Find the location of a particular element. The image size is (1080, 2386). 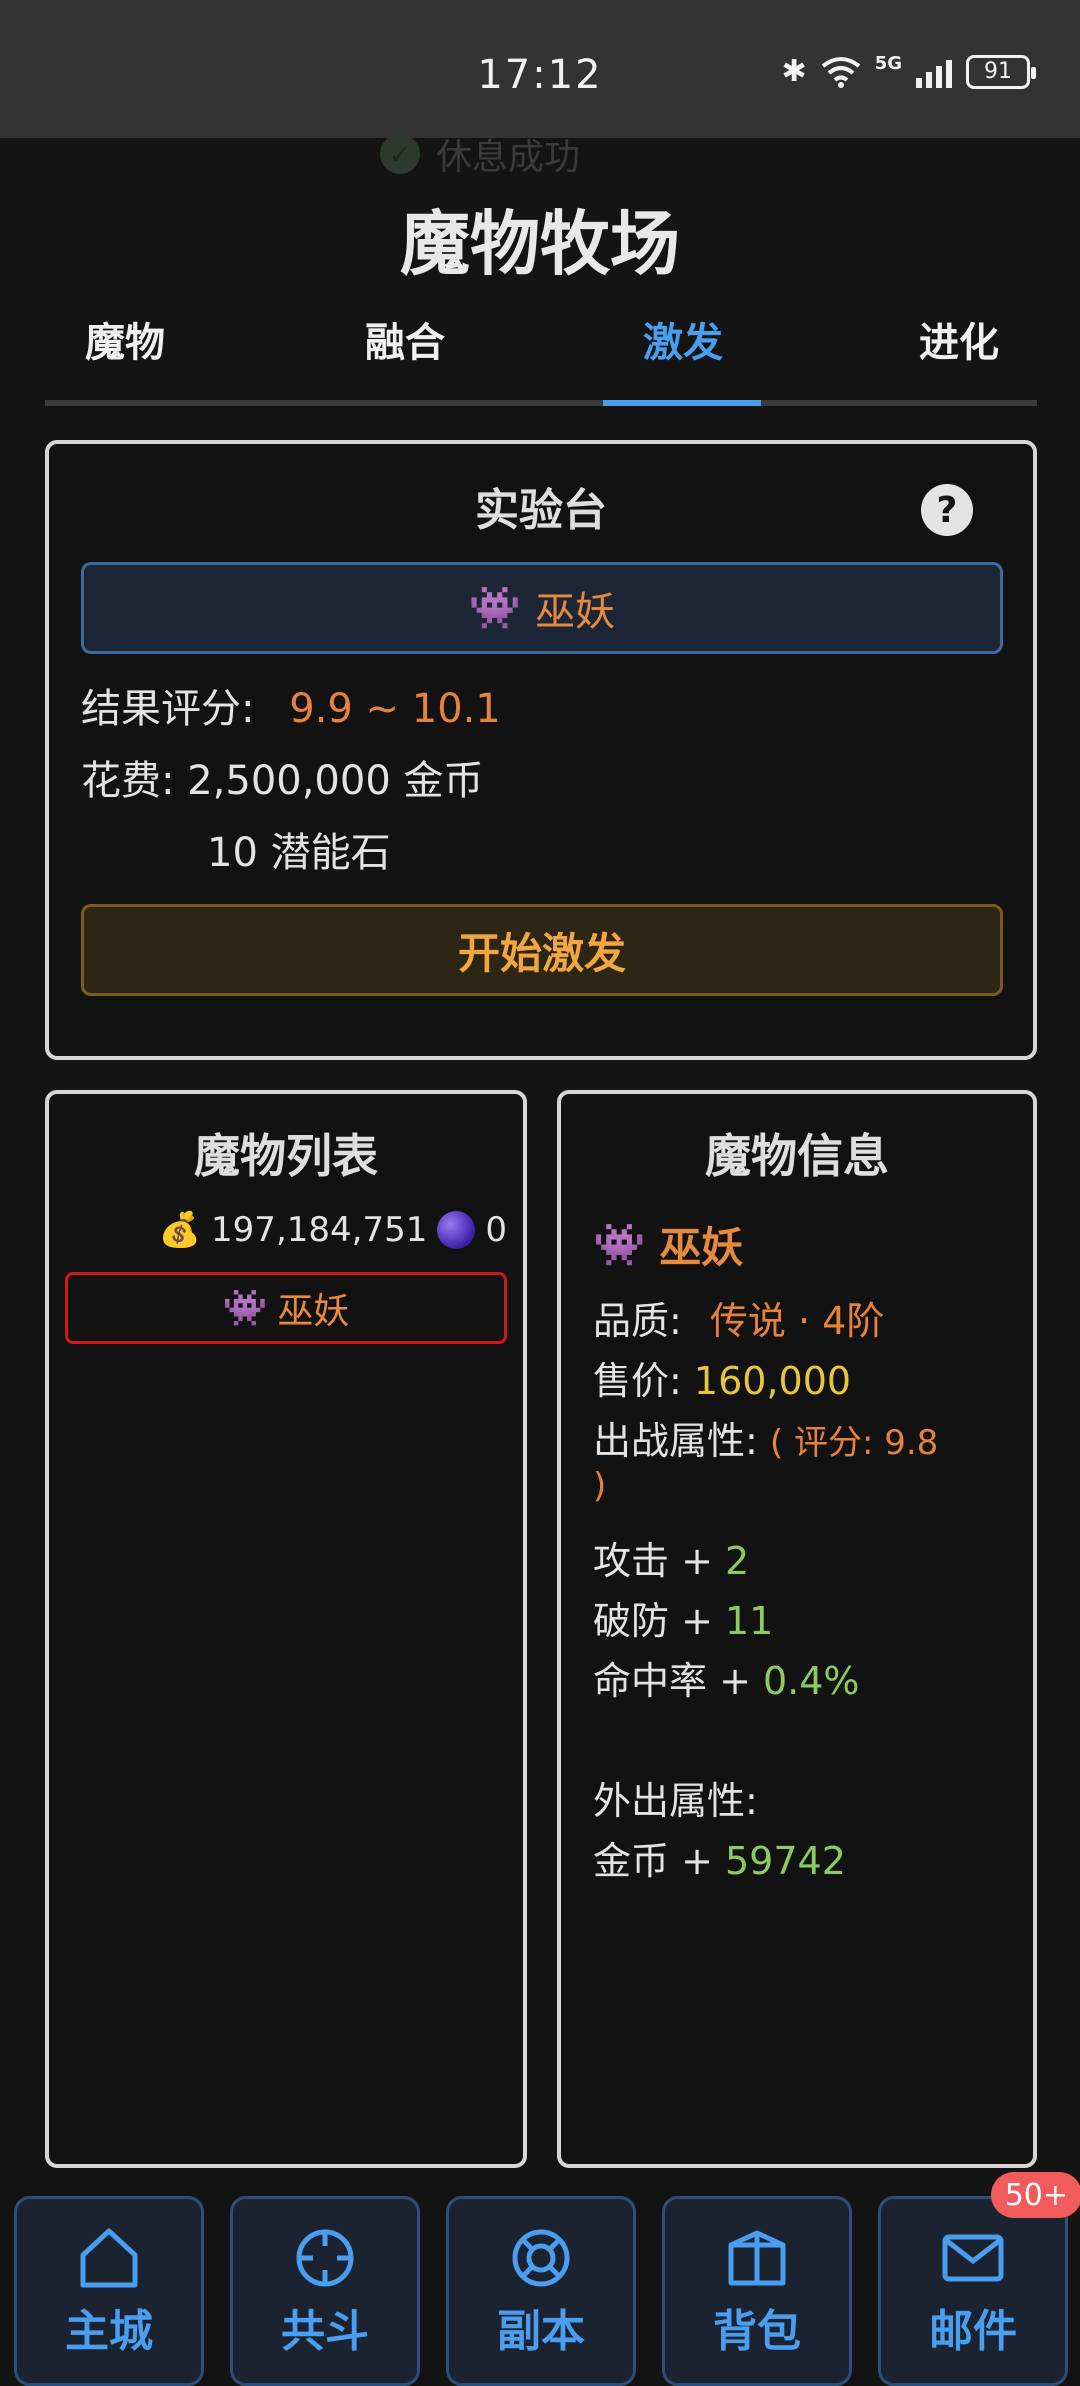

toast: ✓ 休息成功 is located at coordinates (480, 154).